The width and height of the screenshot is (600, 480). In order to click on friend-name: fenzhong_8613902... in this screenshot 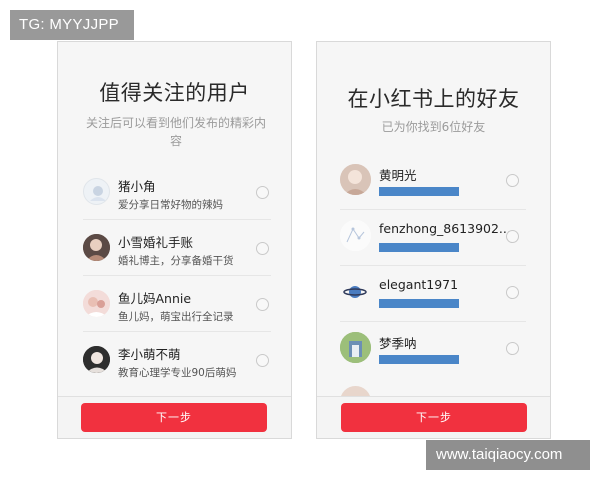, I will do `click(445, 228)`.